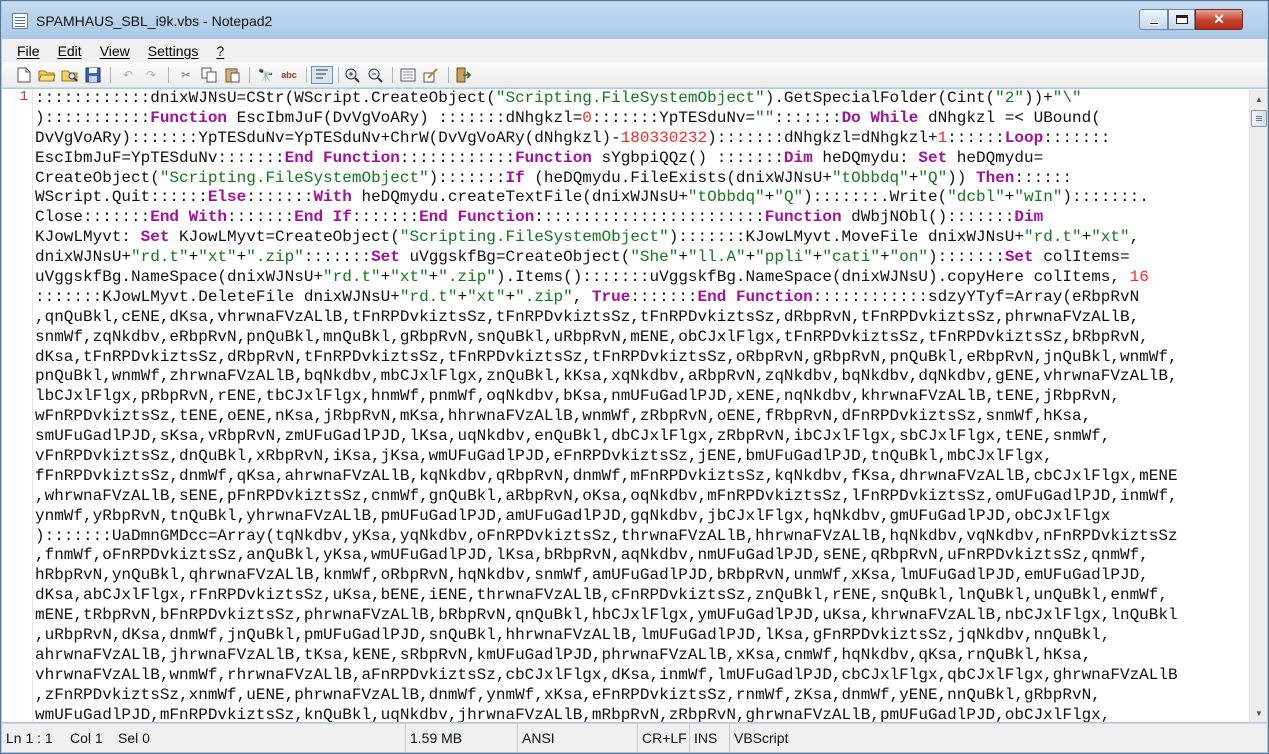 Image resolution: width=1269 pixels, height=754 pixels. Describe the element at coordinates (431, 75) in the screenshot. I see `customize-schemes-icon` at that location.